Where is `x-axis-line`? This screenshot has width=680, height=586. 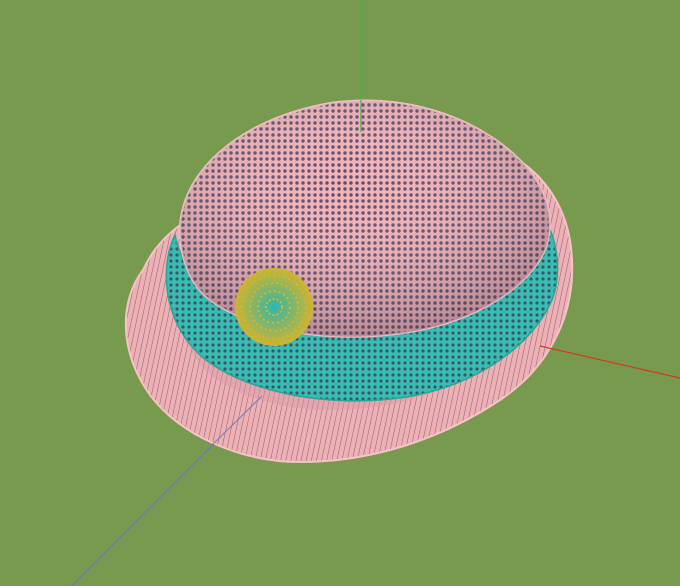 x-axis-line is located at coordinates (609, 362).